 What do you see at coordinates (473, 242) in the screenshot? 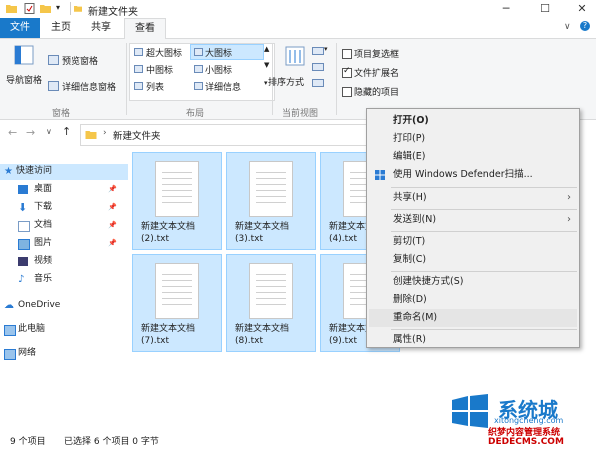
I see `menu-item-cut: 剪切(T)` at bounding box center [473, 242].